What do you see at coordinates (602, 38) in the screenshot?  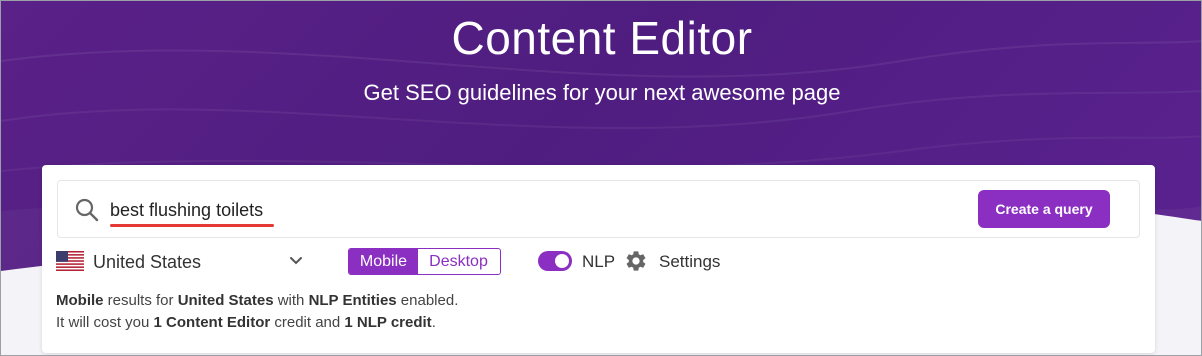 I see `page-title: Content Editor` at bounding box center [602, 38].